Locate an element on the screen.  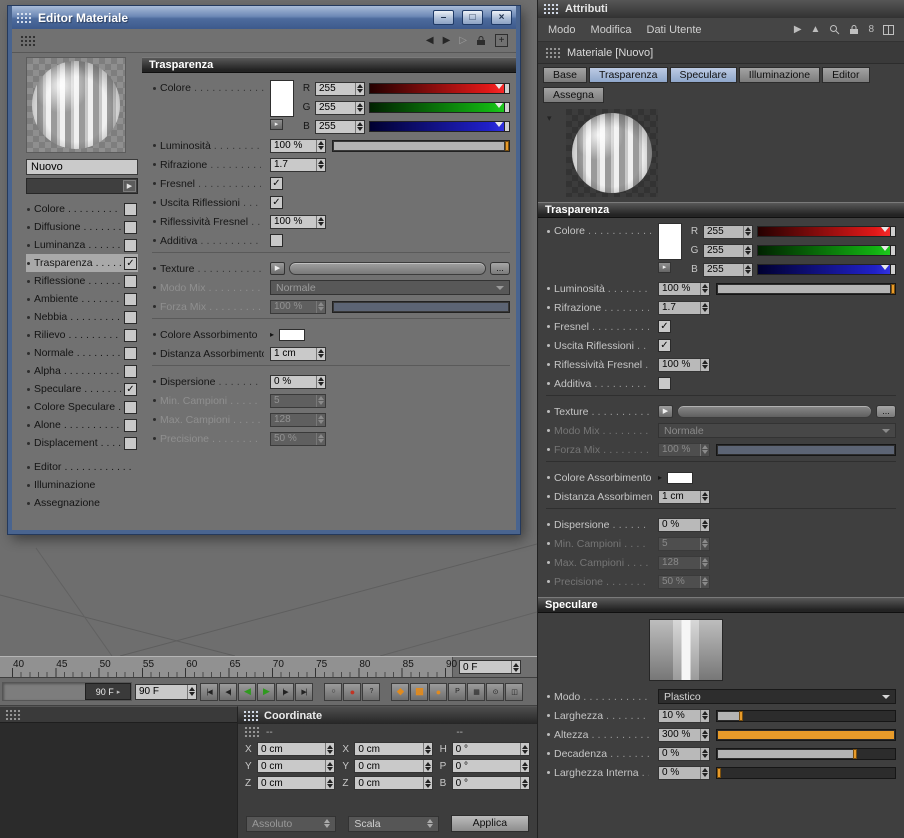
am-luminosita-slider is located at coordinates (806, 288).